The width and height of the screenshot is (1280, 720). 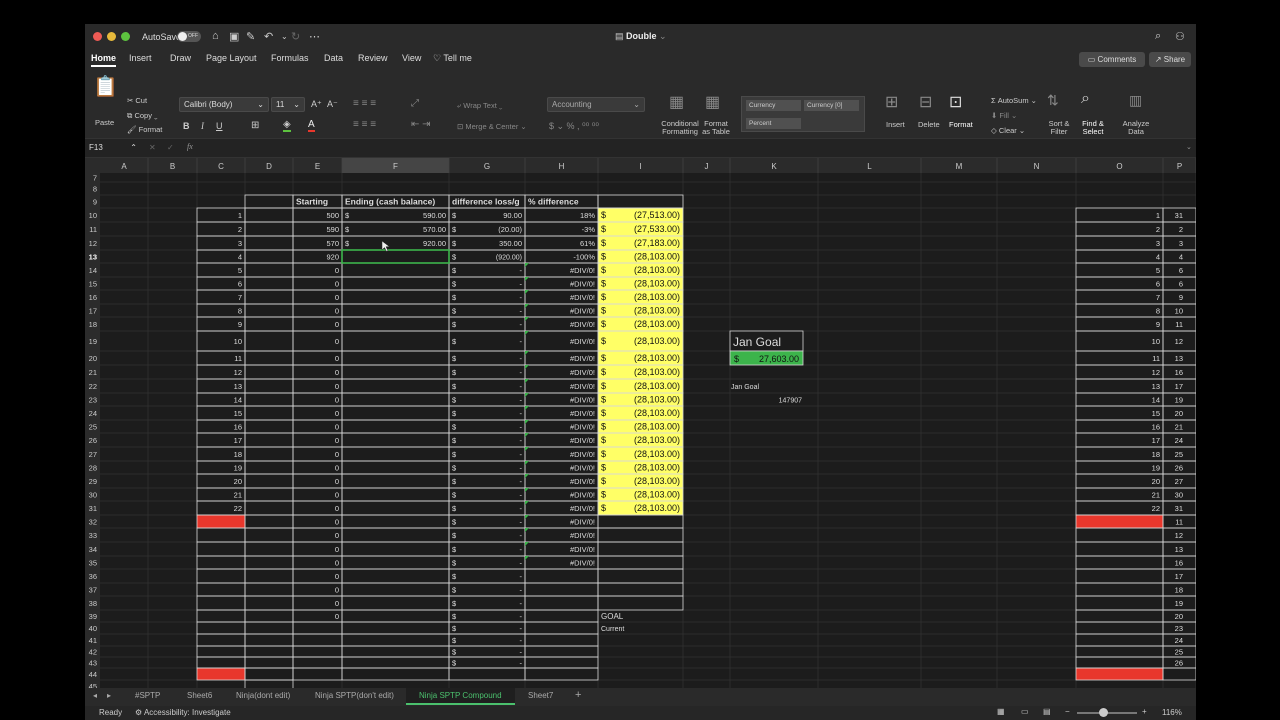 I want to click on clear-button: ◇ Clear ⌄, so click(x=1008, y=130).